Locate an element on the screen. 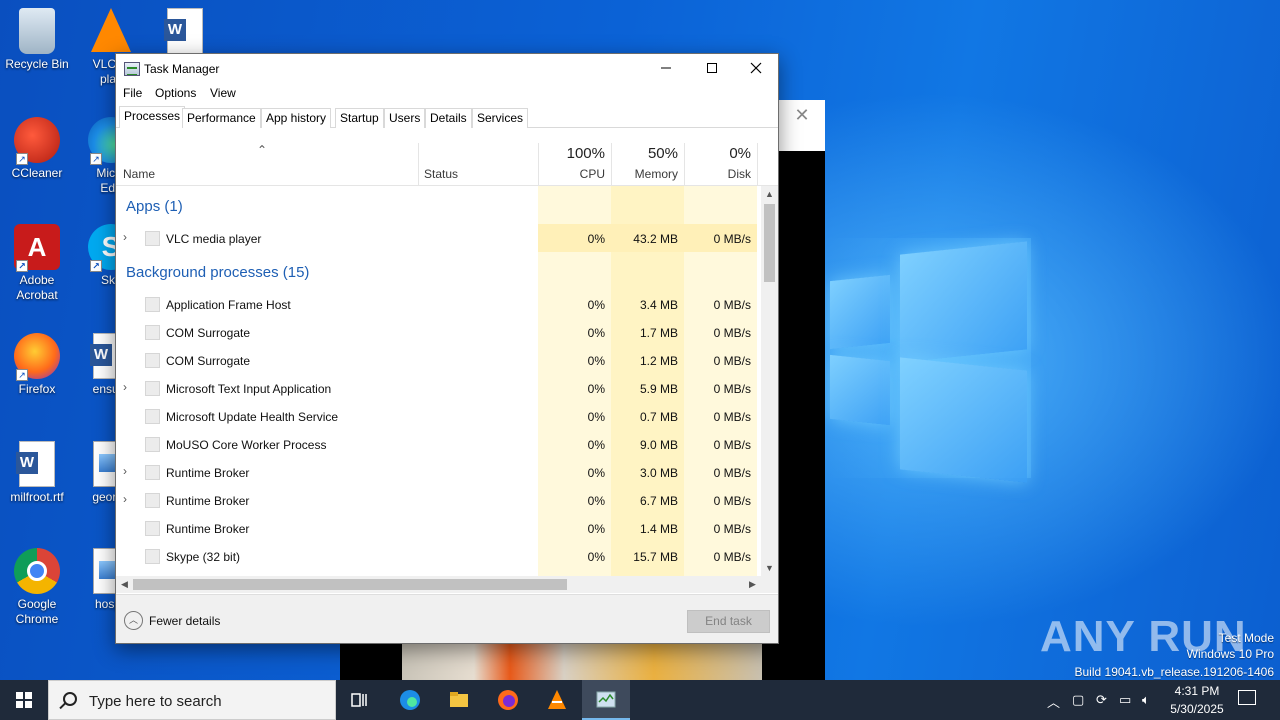 The height and width of the screenshot is (720, 1280). taskbar-firefox is located at coordinates (508, 700).